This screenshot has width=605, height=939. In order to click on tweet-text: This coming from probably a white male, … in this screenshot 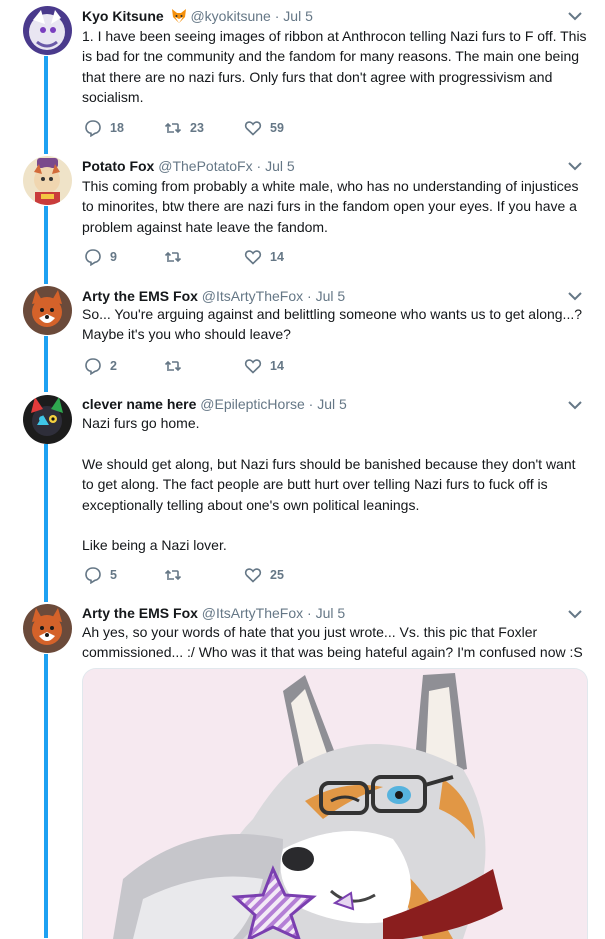, I will do `click(334, 206)`.